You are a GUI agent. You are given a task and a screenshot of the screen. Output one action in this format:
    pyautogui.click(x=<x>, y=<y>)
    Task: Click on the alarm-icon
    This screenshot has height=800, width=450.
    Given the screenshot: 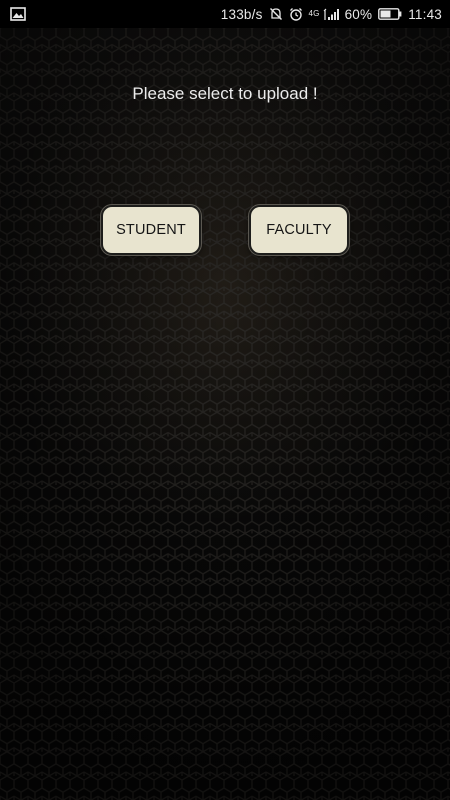 What is the action you would take?
    pyautogui.click(x=296, y=14)
    